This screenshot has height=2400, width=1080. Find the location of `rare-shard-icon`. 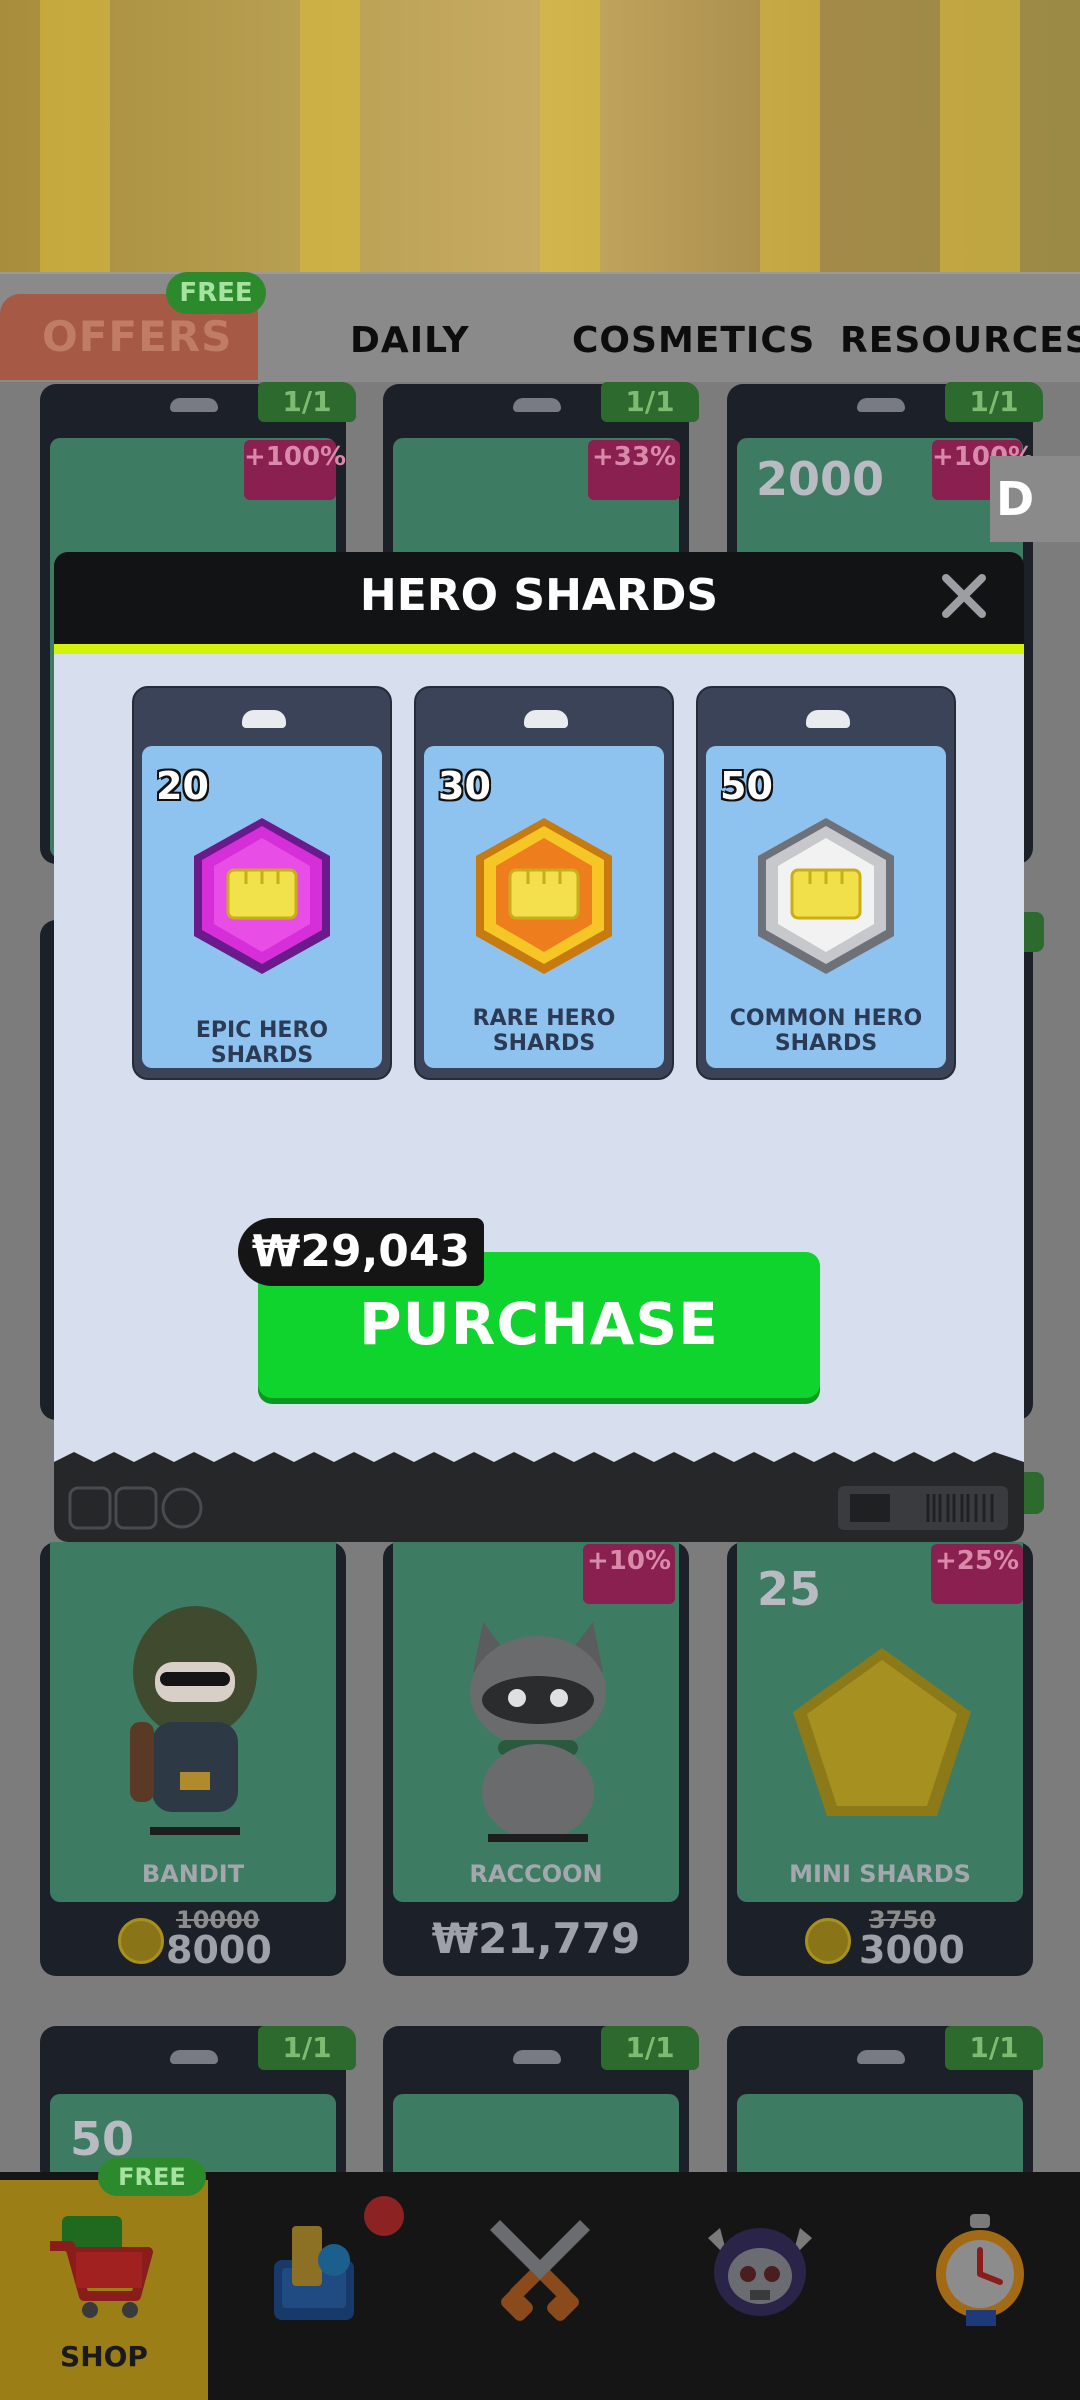

rare-shard-icon is located at coordinates (544, 896).